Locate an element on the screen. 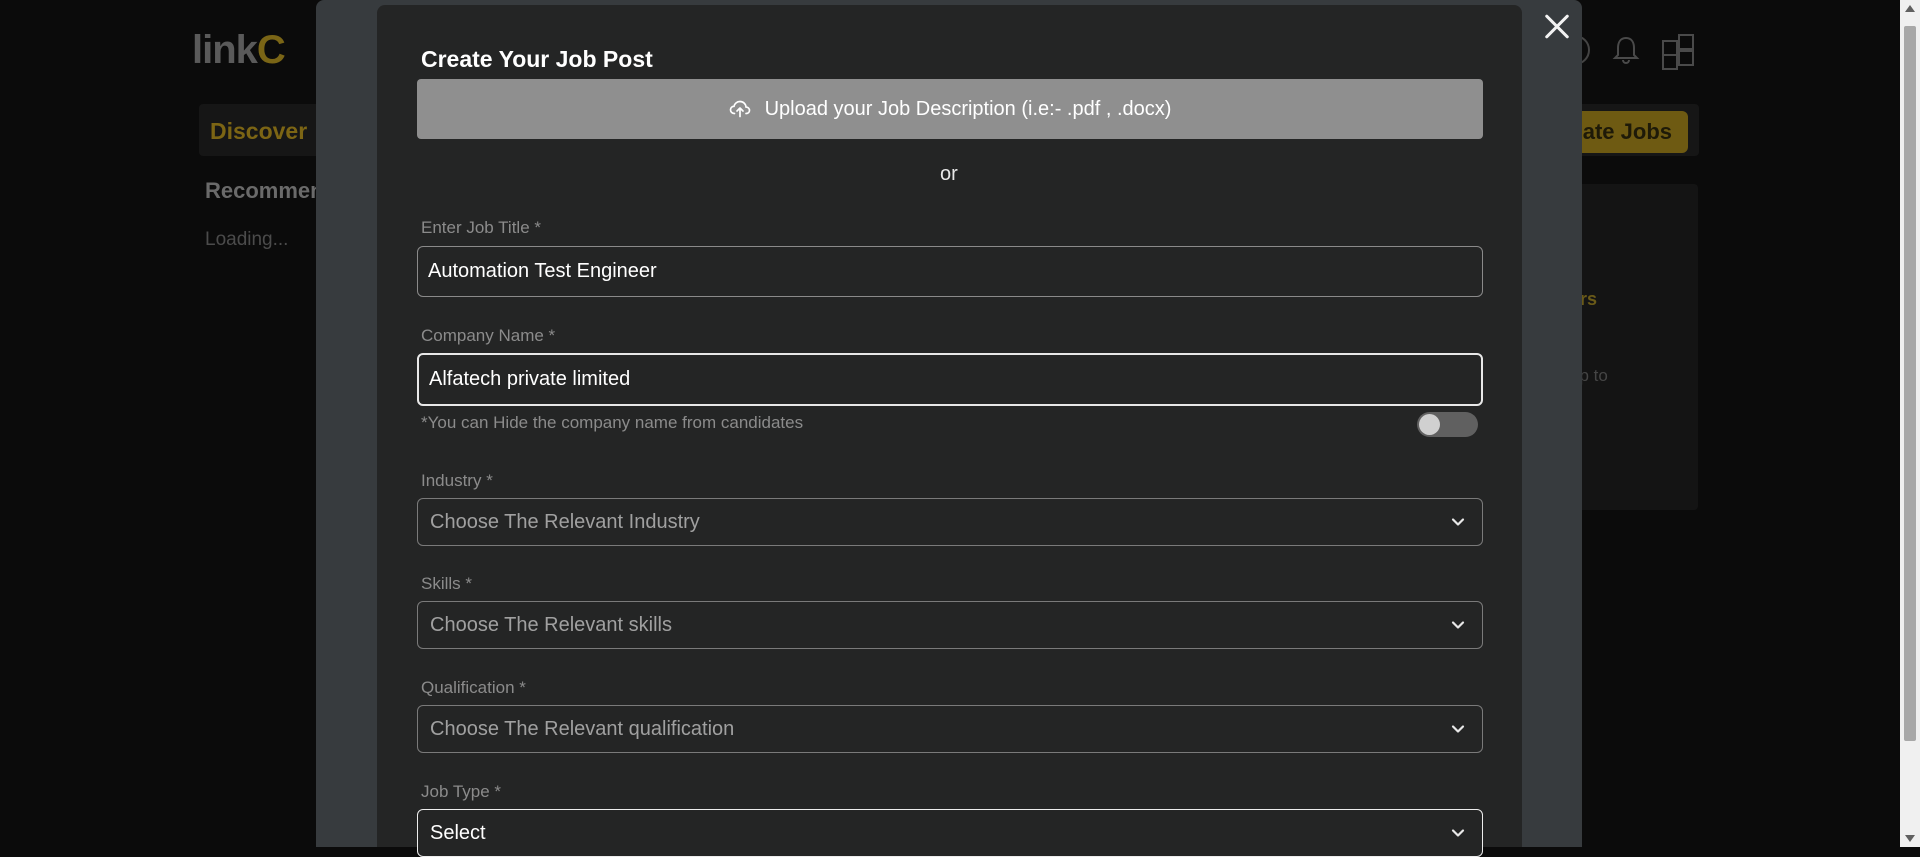 This screenshot has width=1920, height=857. qualification-placeholder: Choose The Relevant qualification is located at coordinates (582, 728).